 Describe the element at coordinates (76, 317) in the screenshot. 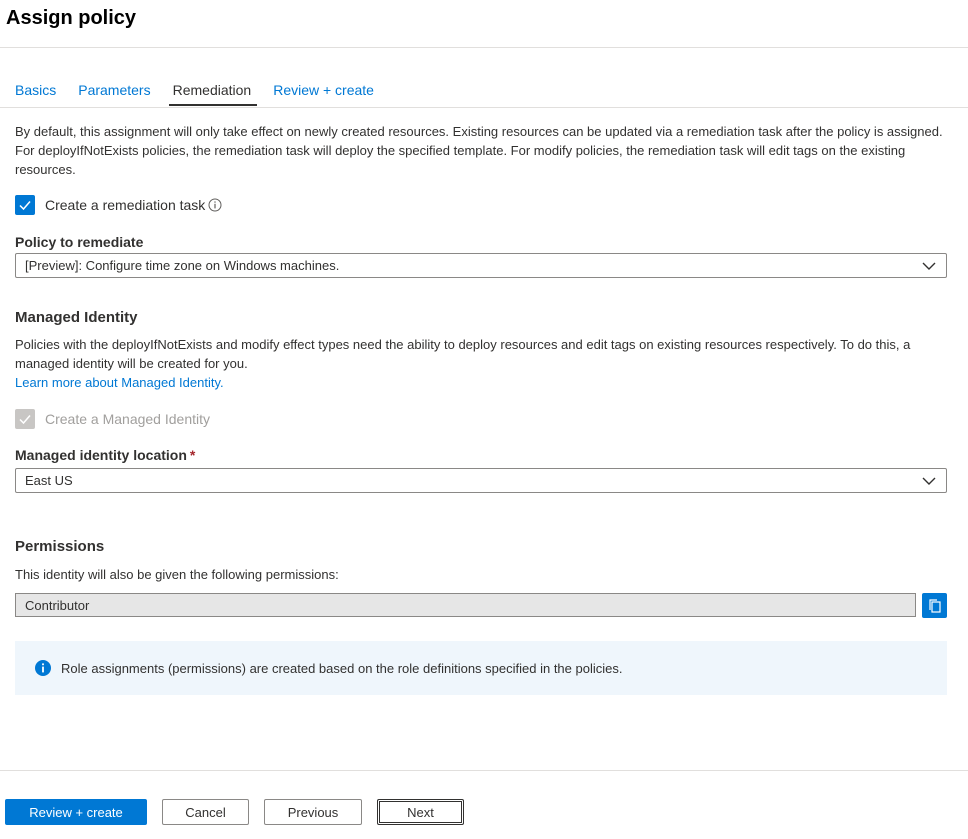

I see `managed-identity-heading: Managed Identity` at that location.